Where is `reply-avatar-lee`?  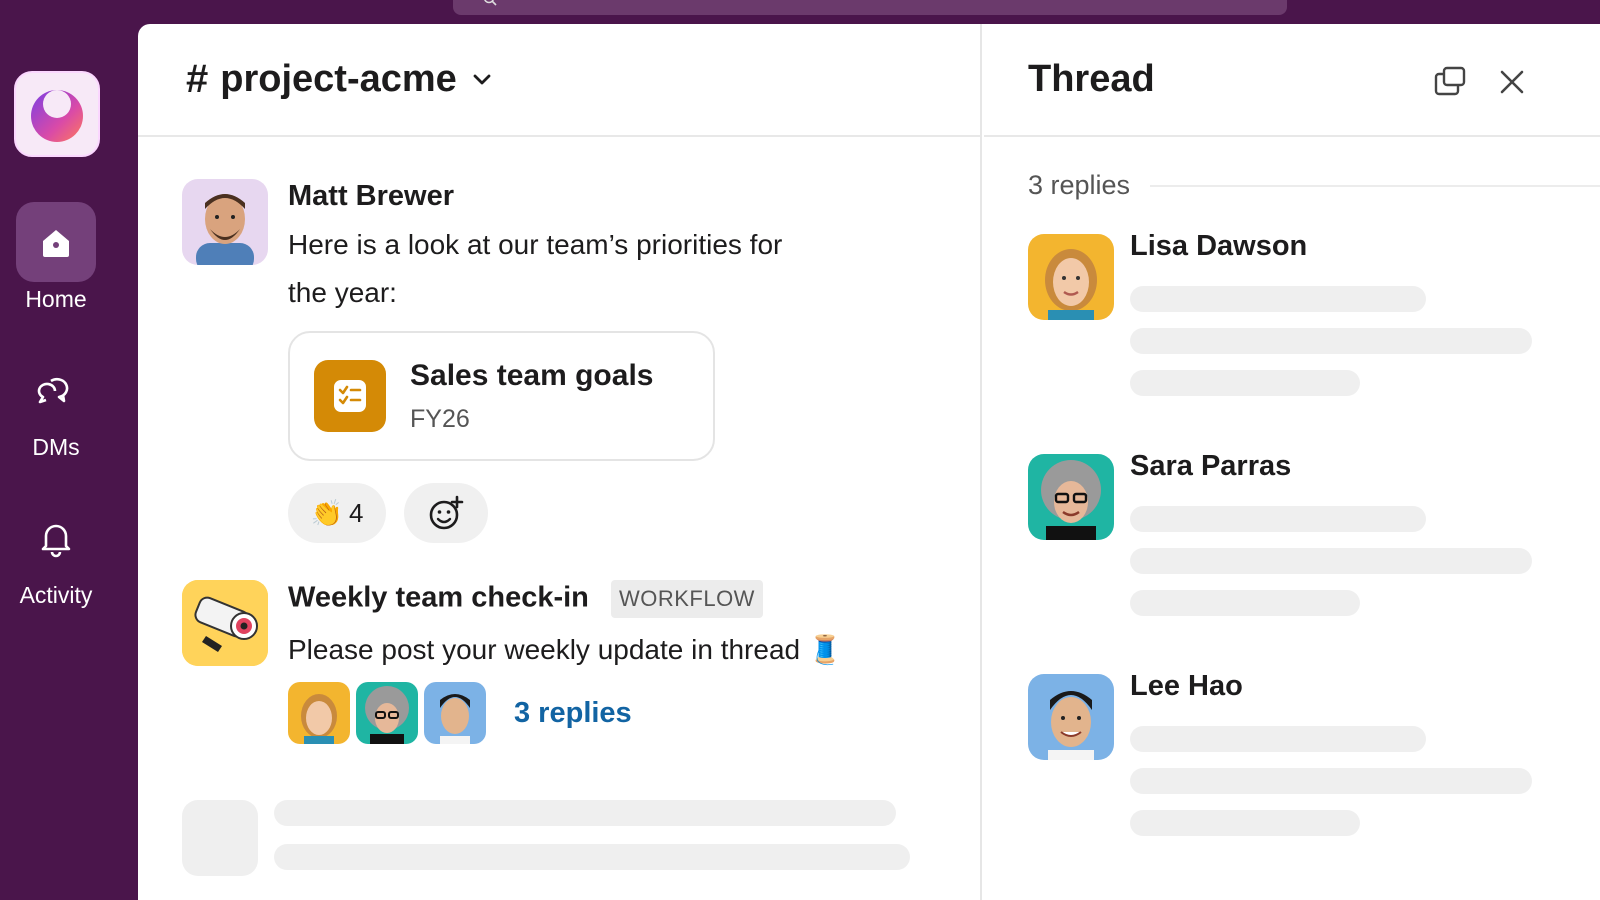 reply-avatar-lee is located at coordinates (455, 713).